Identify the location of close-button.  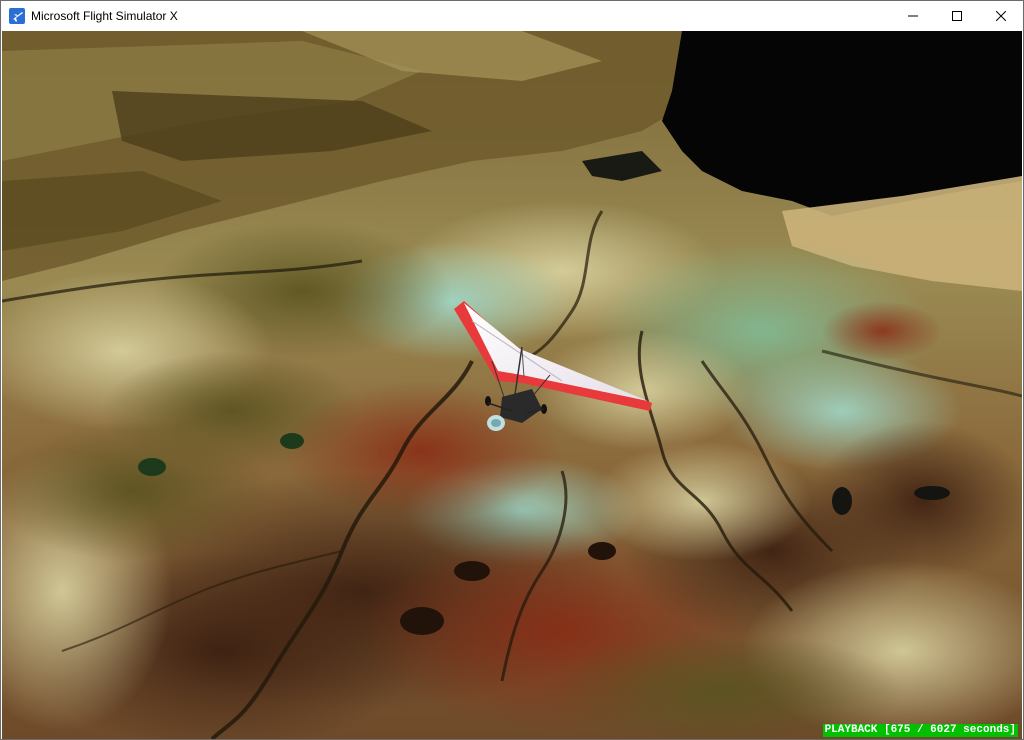
(1001, 15).